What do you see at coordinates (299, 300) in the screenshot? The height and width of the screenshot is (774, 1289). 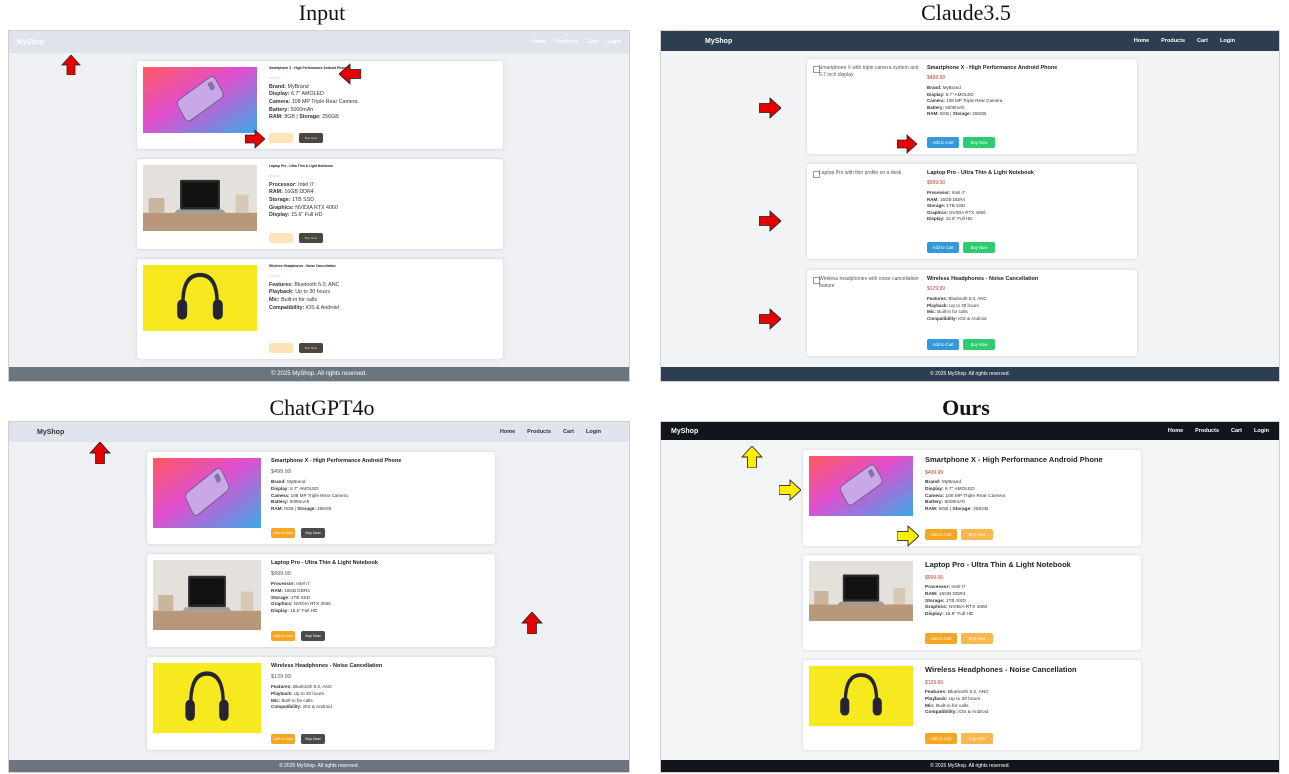 I see `spec-value: Built-in for calls` at bounding box center [299, 300].